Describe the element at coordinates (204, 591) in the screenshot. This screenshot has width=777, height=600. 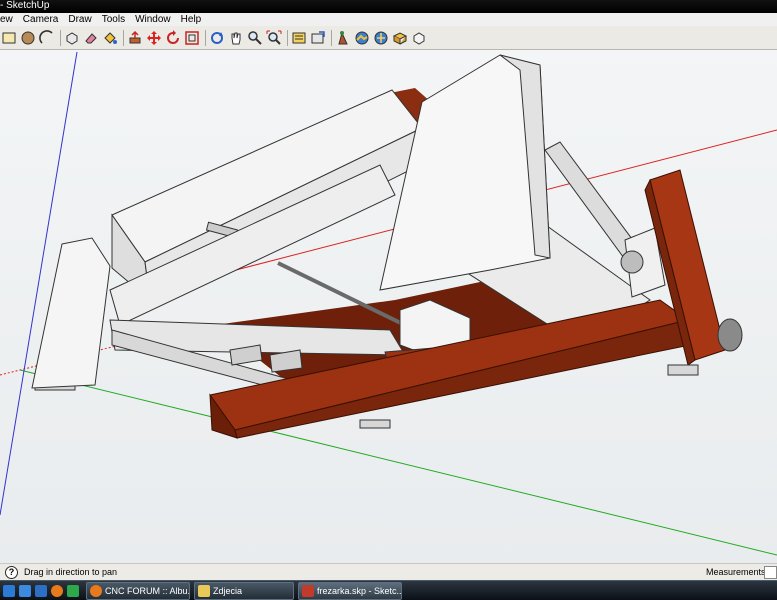
I see `folder-icon` at that location.